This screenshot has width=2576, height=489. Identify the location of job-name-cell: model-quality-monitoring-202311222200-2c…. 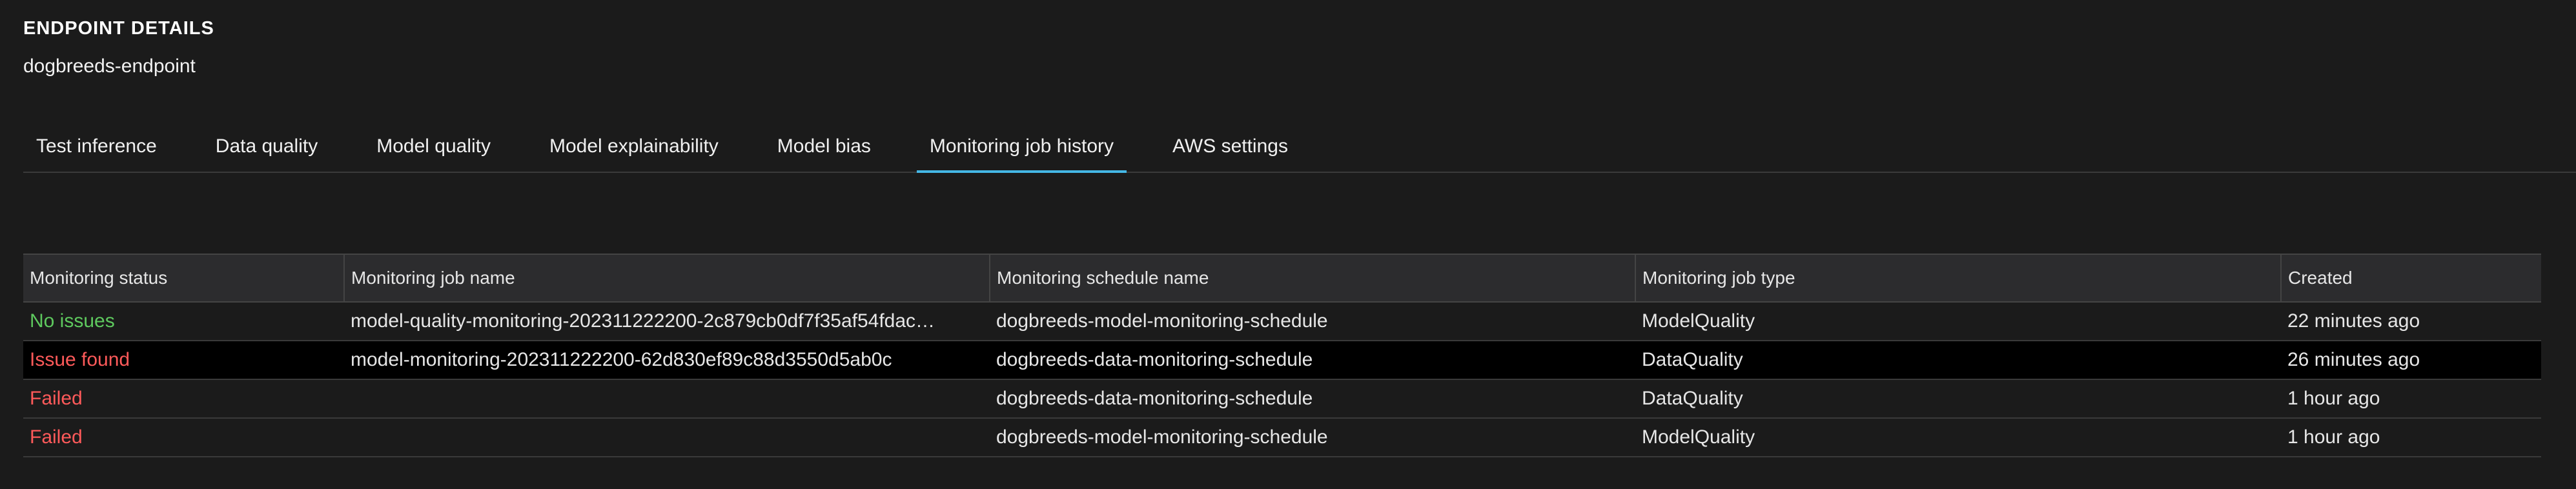
(667, 322).